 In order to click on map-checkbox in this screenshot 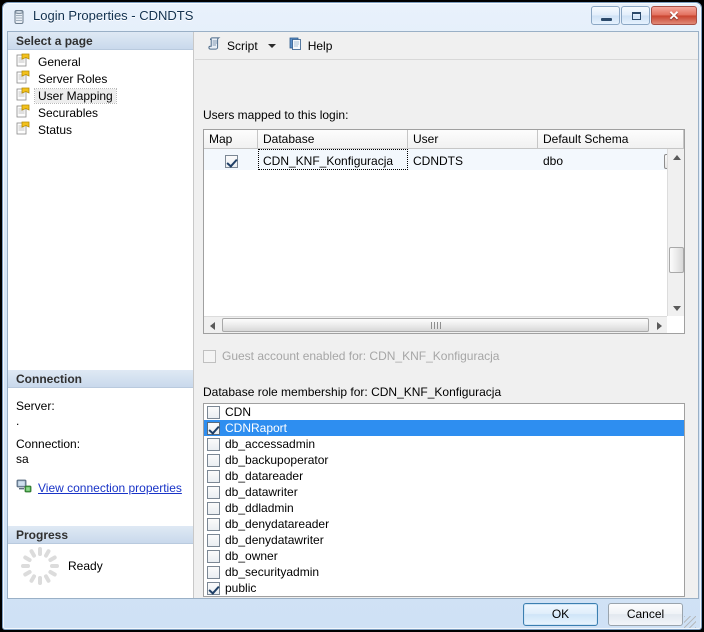, I will do `click(231, 161)`.